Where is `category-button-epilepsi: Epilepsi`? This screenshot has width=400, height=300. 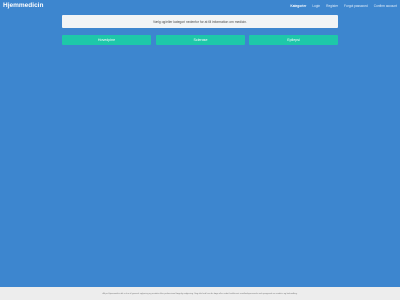
category-button-epilepsi: Epilepsi is located at coordinates (293, 40).